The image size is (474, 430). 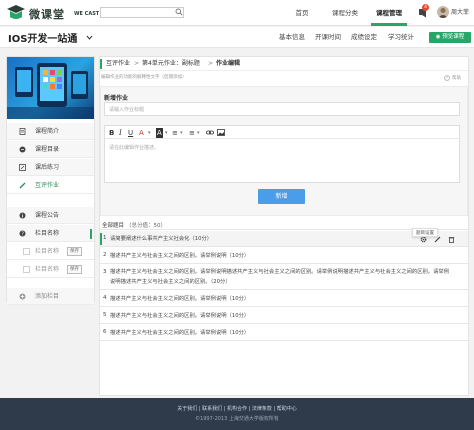 What do you see at coordinates (50, 88) in the screenshot?
I see `course-cover-image` at bounding box center [50, 88].